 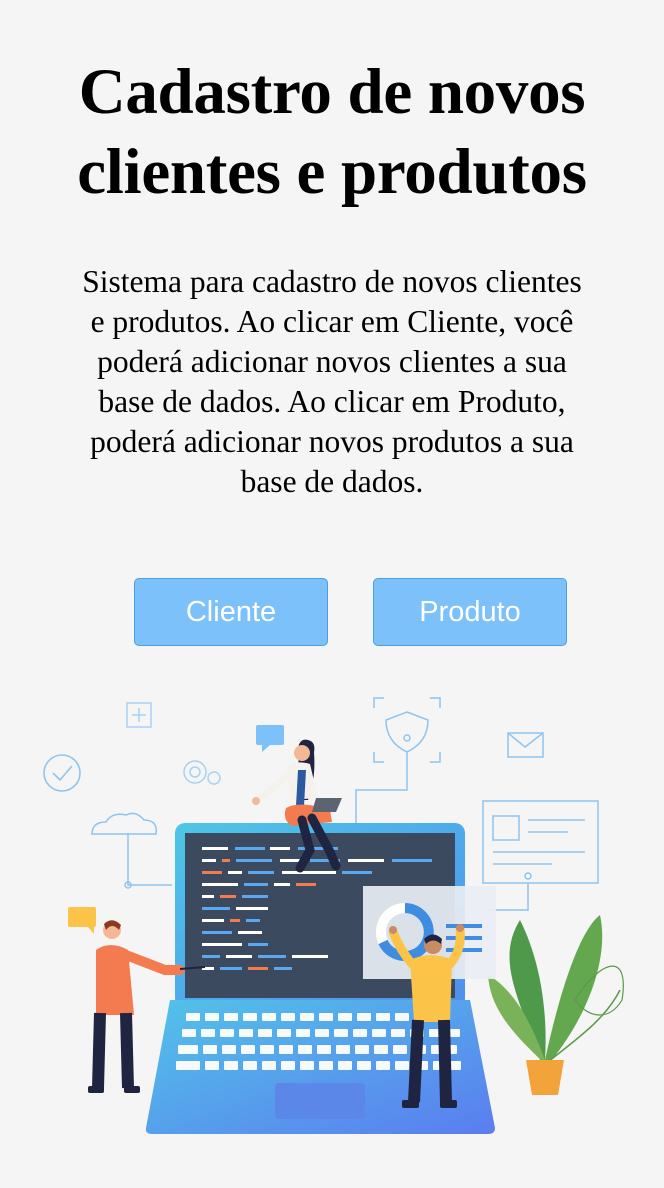 What do you see at coordinates (332, 321) in the screenshot?
I see `intro-line-2: e produtos. Ao clicar em Cliente, você` at bounding box center [332, 321].